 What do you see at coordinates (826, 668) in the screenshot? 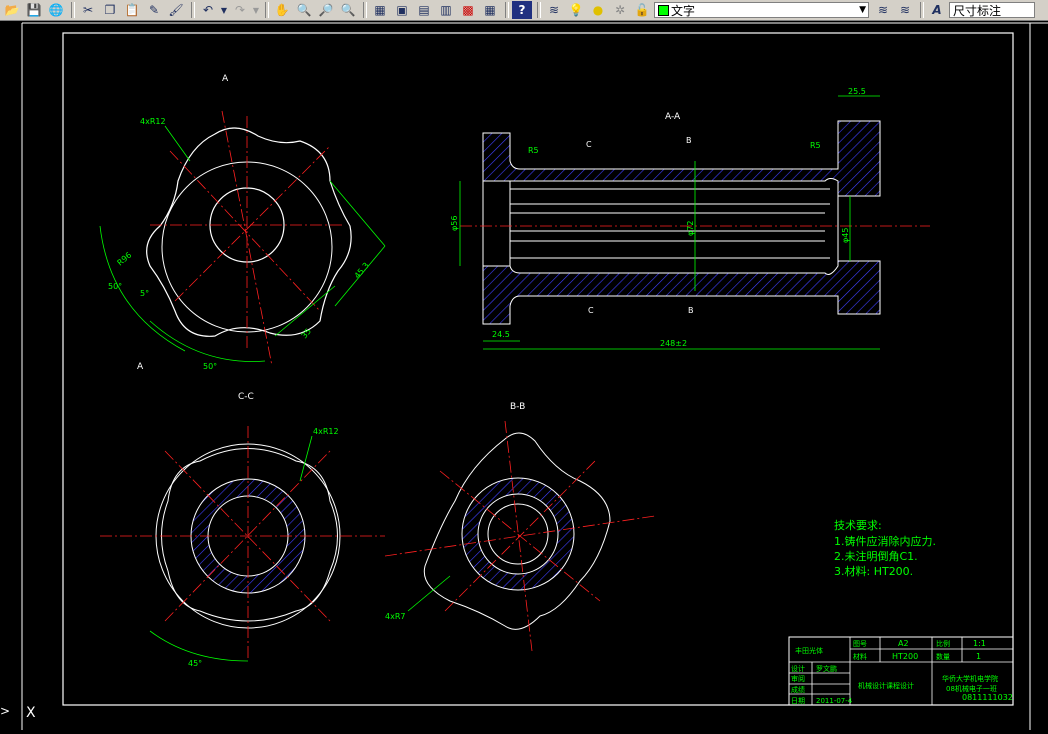
I see `tb-designer: 罗文鹏` at bounding box center [826, 668].